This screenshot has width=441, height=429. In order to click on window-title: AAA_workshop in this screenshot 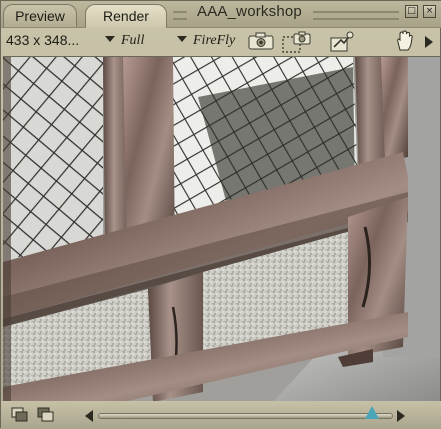, I will do `click(249, 11)`.